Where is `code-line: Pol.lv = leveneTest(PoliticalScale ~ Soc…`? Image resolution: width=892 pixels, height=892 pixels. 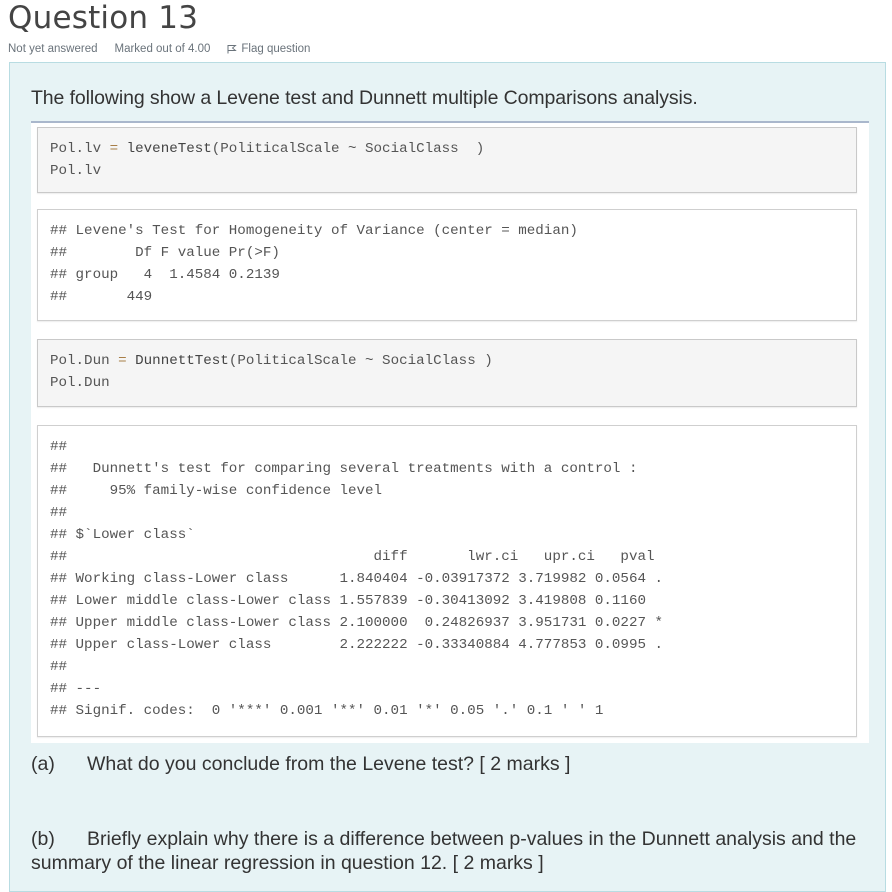 code-line: Pol.lv = leveneTest(PoliticalScale ~ Soc… is located at coordinates (447, 149).